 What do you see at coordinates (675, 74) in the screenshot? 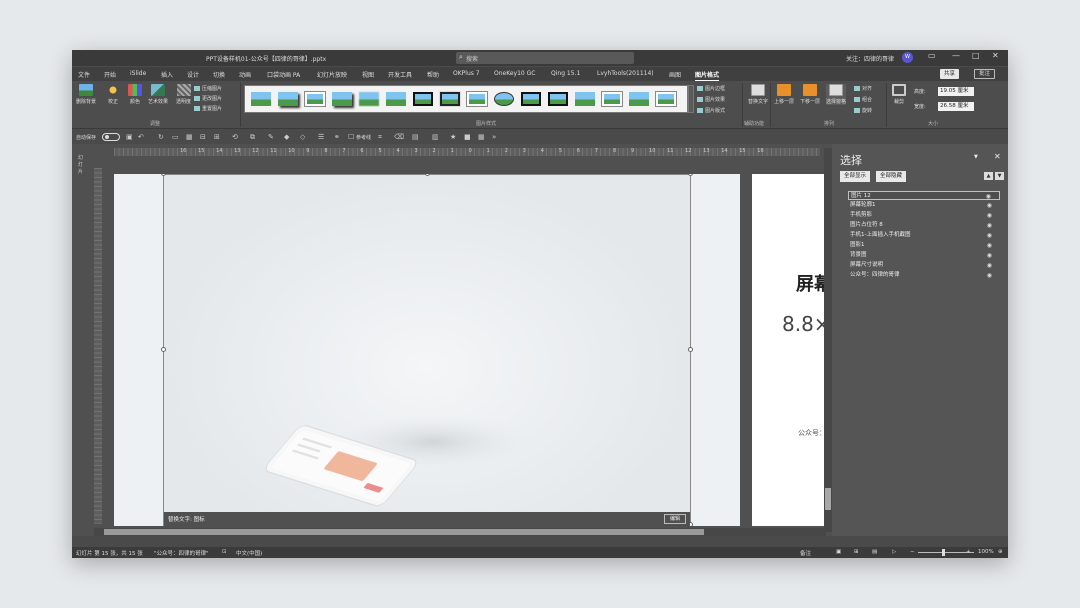
I see `tab-drawing: 画图` at bounding box center [675, 74].